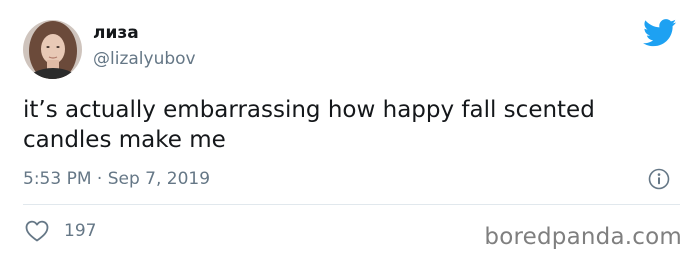  Describe the element at coordinates (116, 33) in the screenshot. I see `display-name: лиза` at that location.